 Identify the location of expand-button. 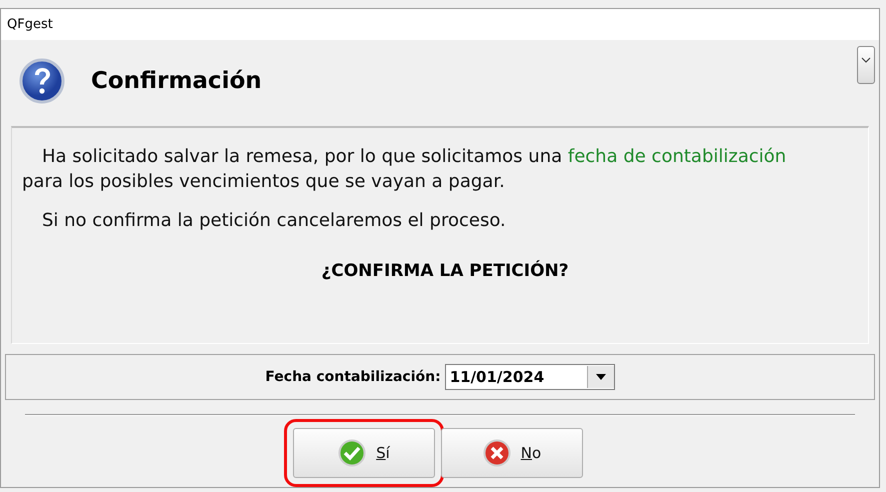
(866, 65).